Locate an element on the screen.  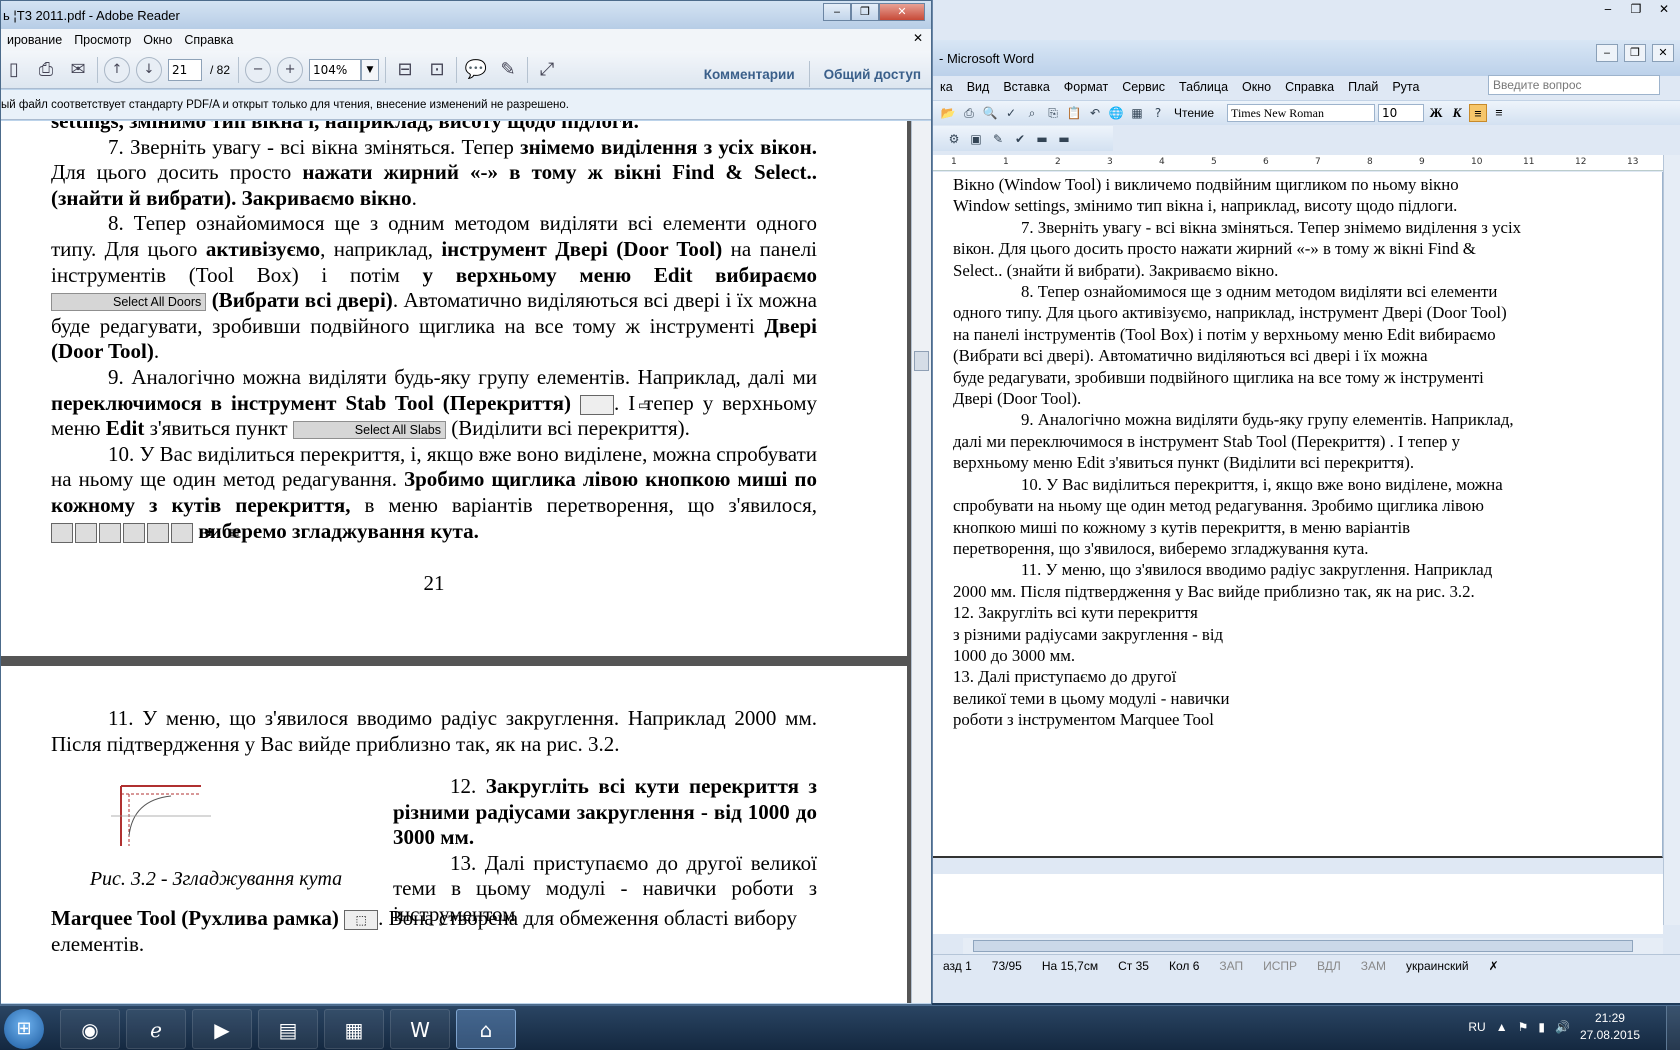
reader-vertical-scrollbar is located at coordinates (921, 562).